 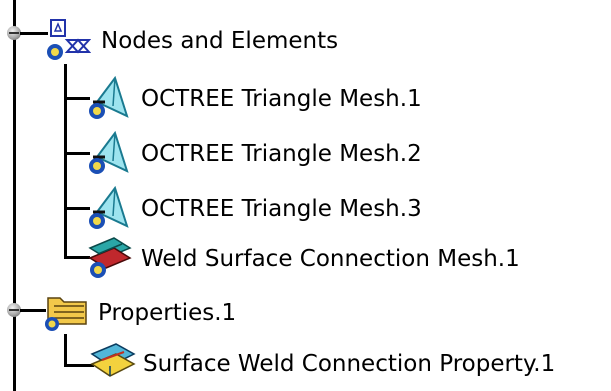 I want to click on weld-mesh-icon, so click(x=109, y=258).